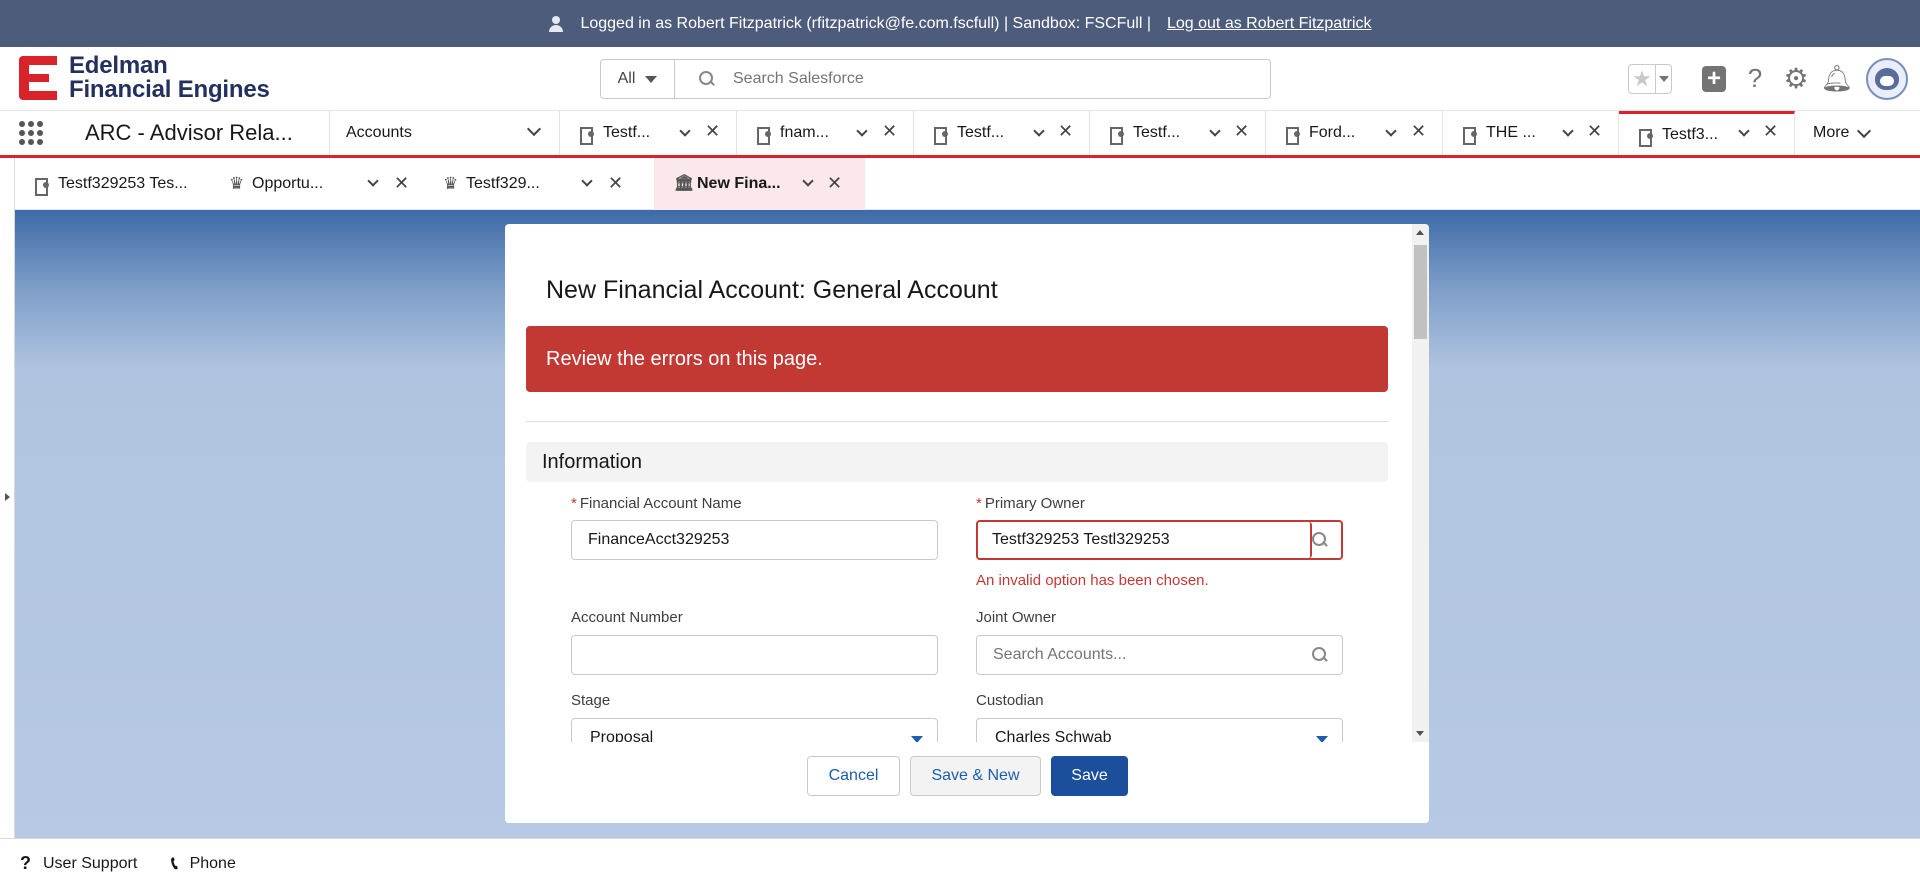 Image resolution: width=1920 pixels, height=888 pixels. I want to click on joint-owner-input, so click(1143, 655).